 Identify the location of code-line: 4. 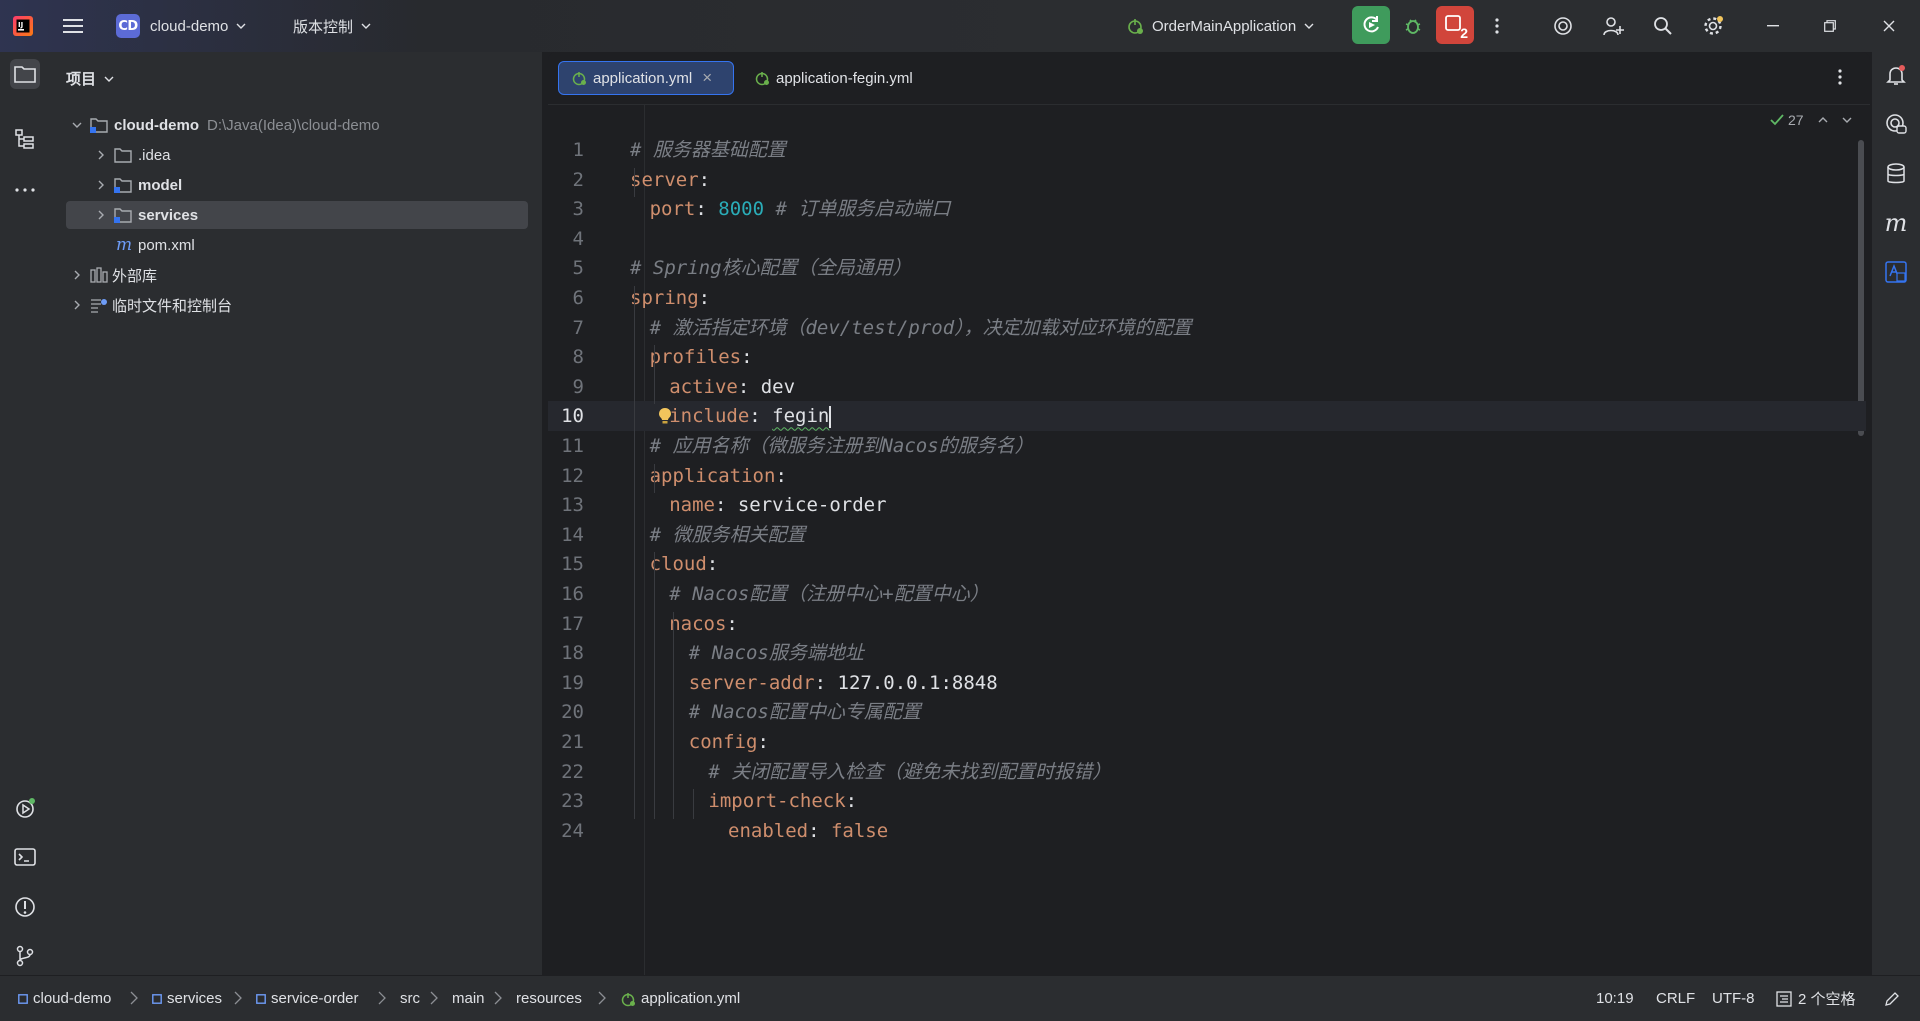
(1207, 239).